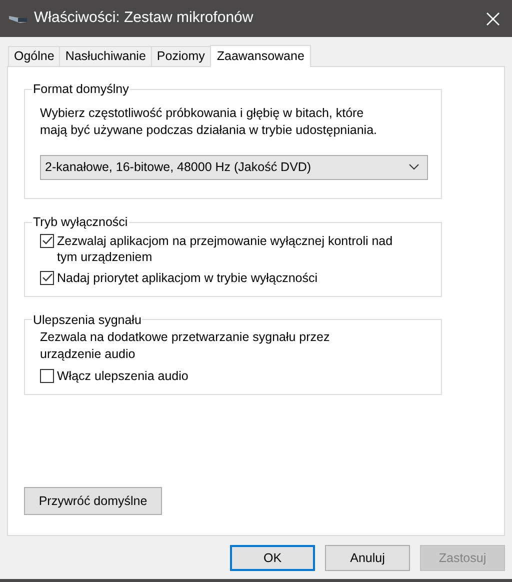  Describe the element at coordinates (232, 248) in the screenshot. I see `checkbox-label: Zezwalaj aplikacjom na przejmowanie wyłącznej kontroli nad tym urządzeniem` at that location.